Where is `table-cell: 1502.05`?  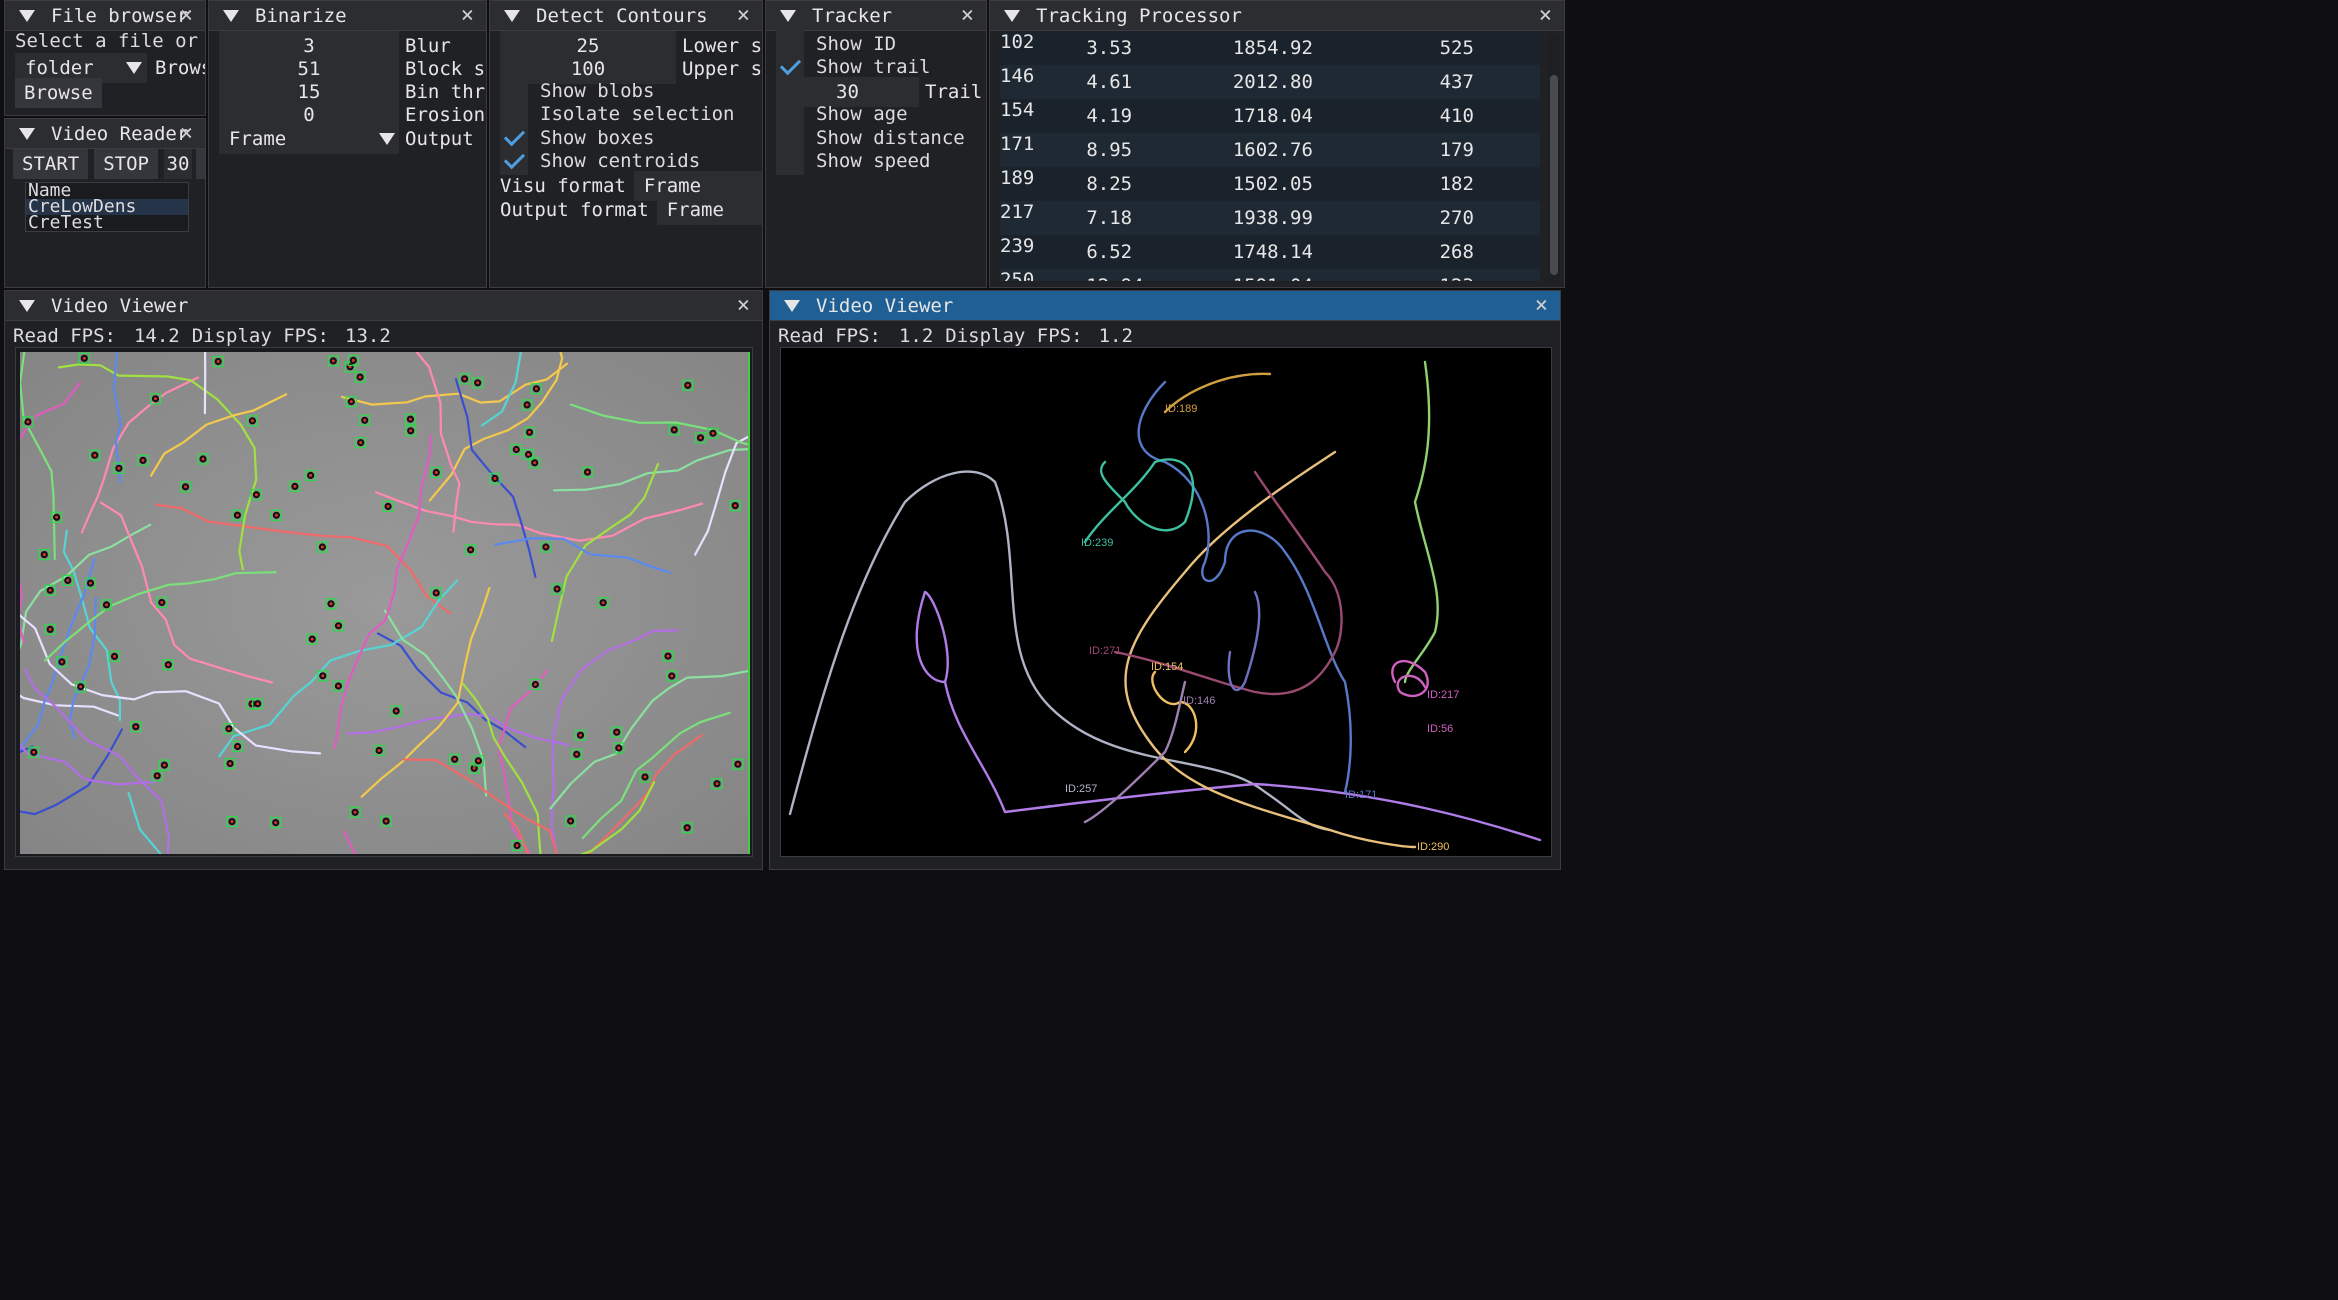 table-cell: 1502.05 is located at coordinates (1272, 184).